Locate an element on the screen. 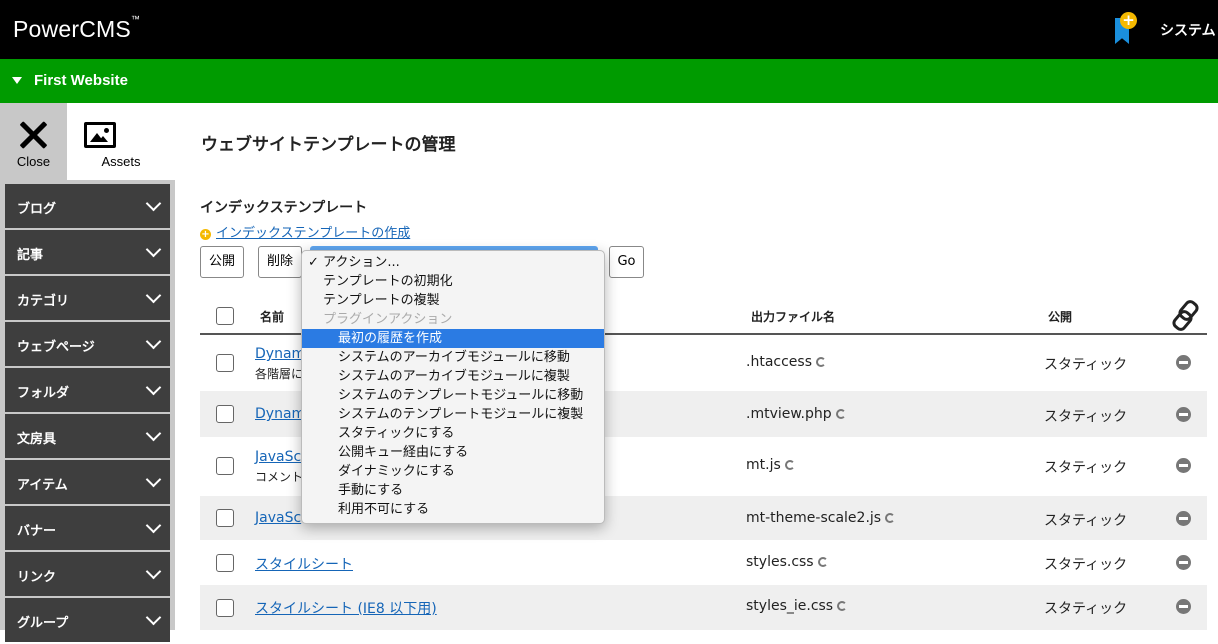 The image size is (1218, 644). option-create-first-revision: 最初の履歴を作成 is located at coordinates (453, 338).